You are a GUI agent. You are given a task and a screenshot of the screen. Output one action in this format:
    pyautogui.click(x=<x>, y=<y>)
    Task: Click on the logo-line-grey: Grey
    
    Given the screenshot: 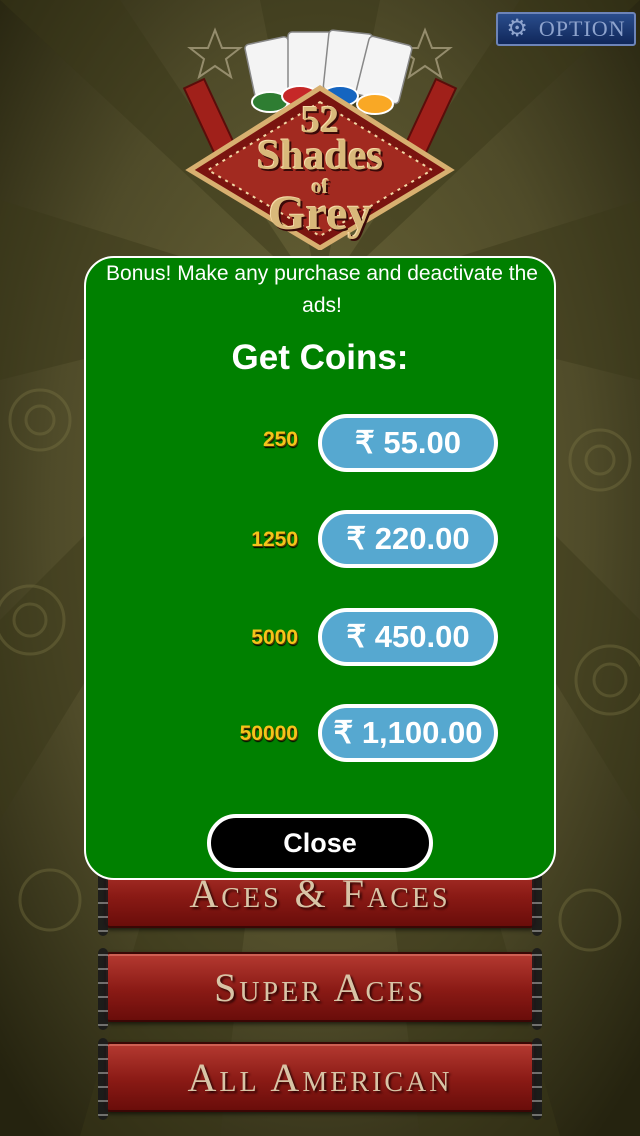 What is the action you would take?
    pyautogui.click(x=320, y=213)
    